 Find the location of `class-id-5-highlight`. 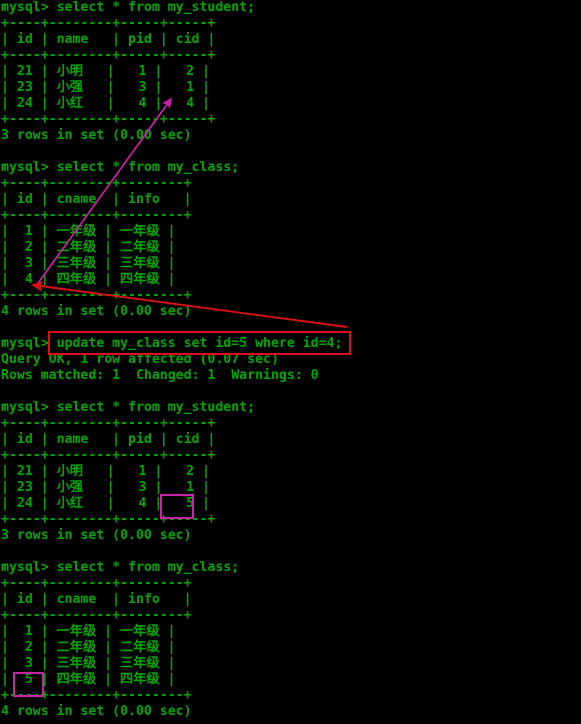

class-id-5-highlight is located at coordinates (28, 684).